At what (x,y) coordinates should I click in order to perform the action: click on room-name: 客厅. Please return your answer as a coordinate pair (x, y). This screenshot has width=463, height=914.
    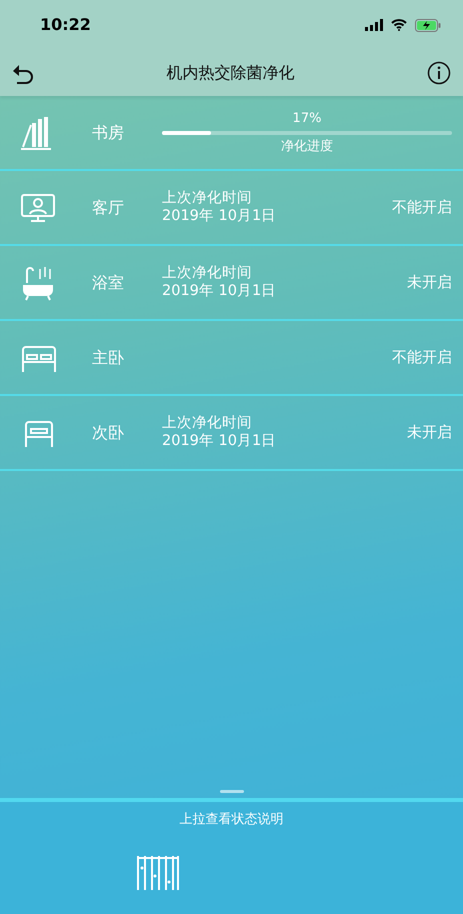
    Looking at the image, I should click on (108, 207).